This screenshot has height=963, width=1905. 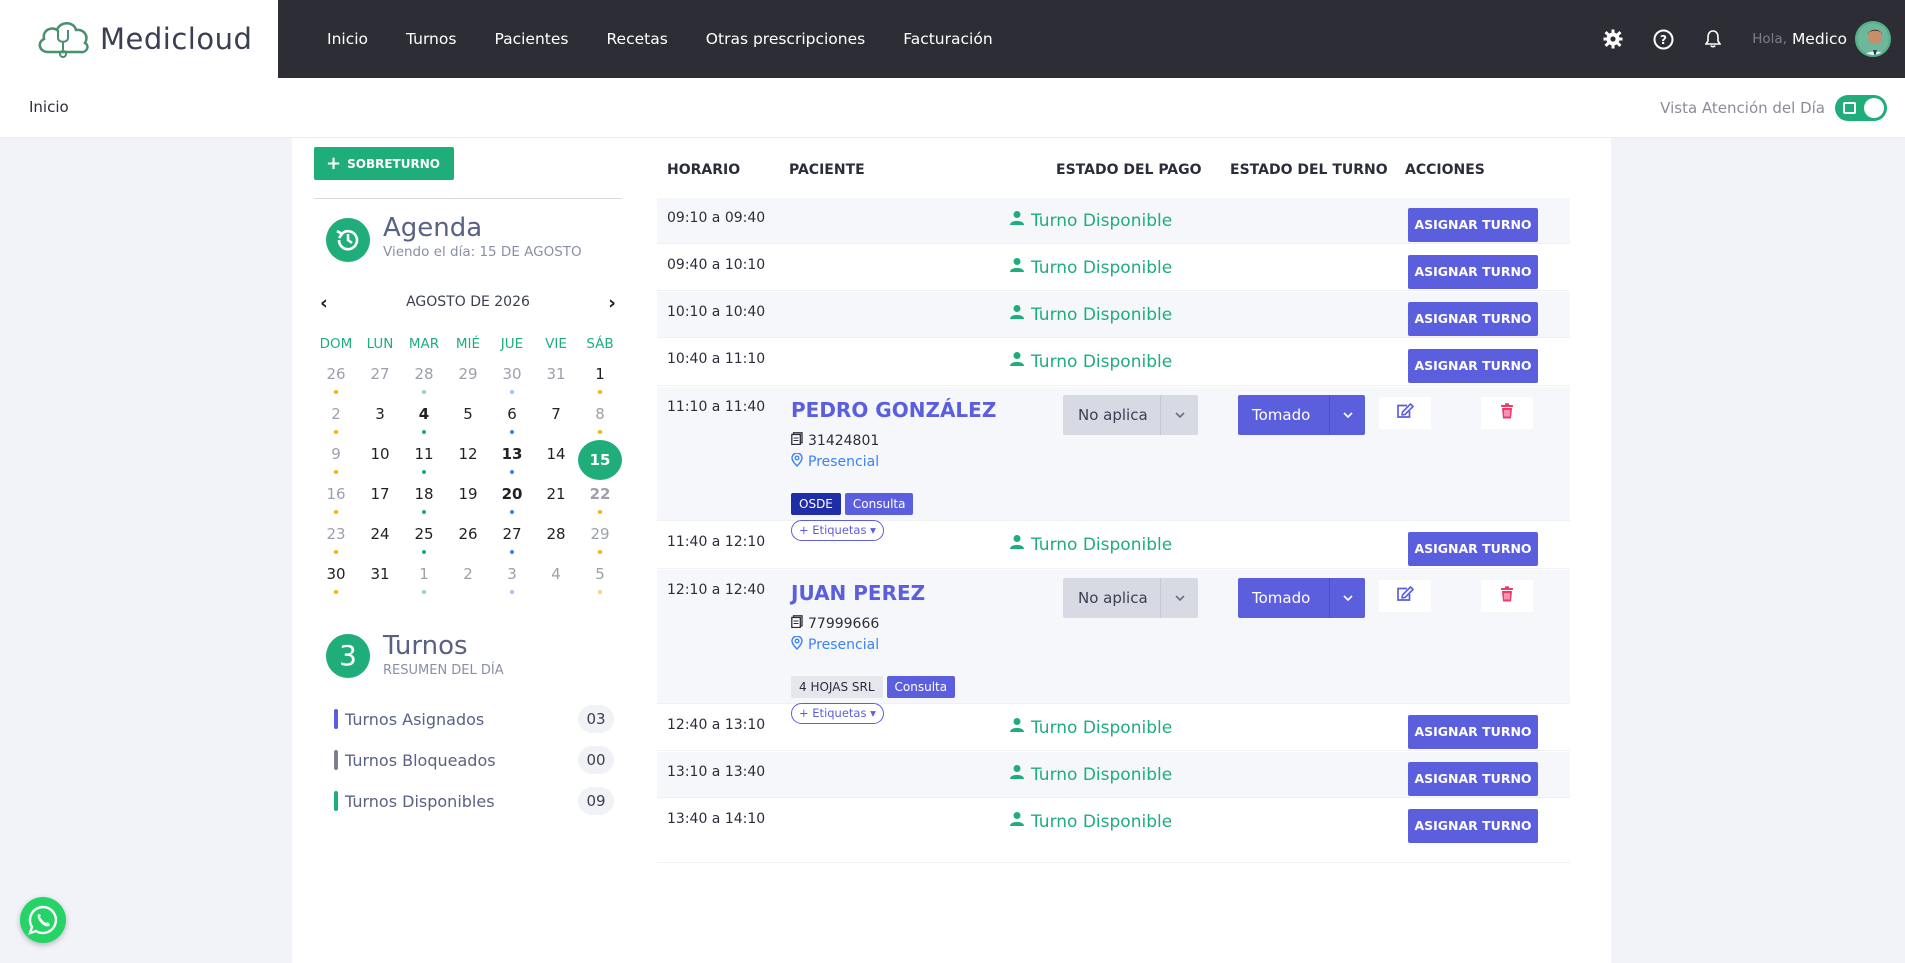 I want to click on stat-turnos-disponibles: Turnos Disponibles 09, so click(x=474, y=801).